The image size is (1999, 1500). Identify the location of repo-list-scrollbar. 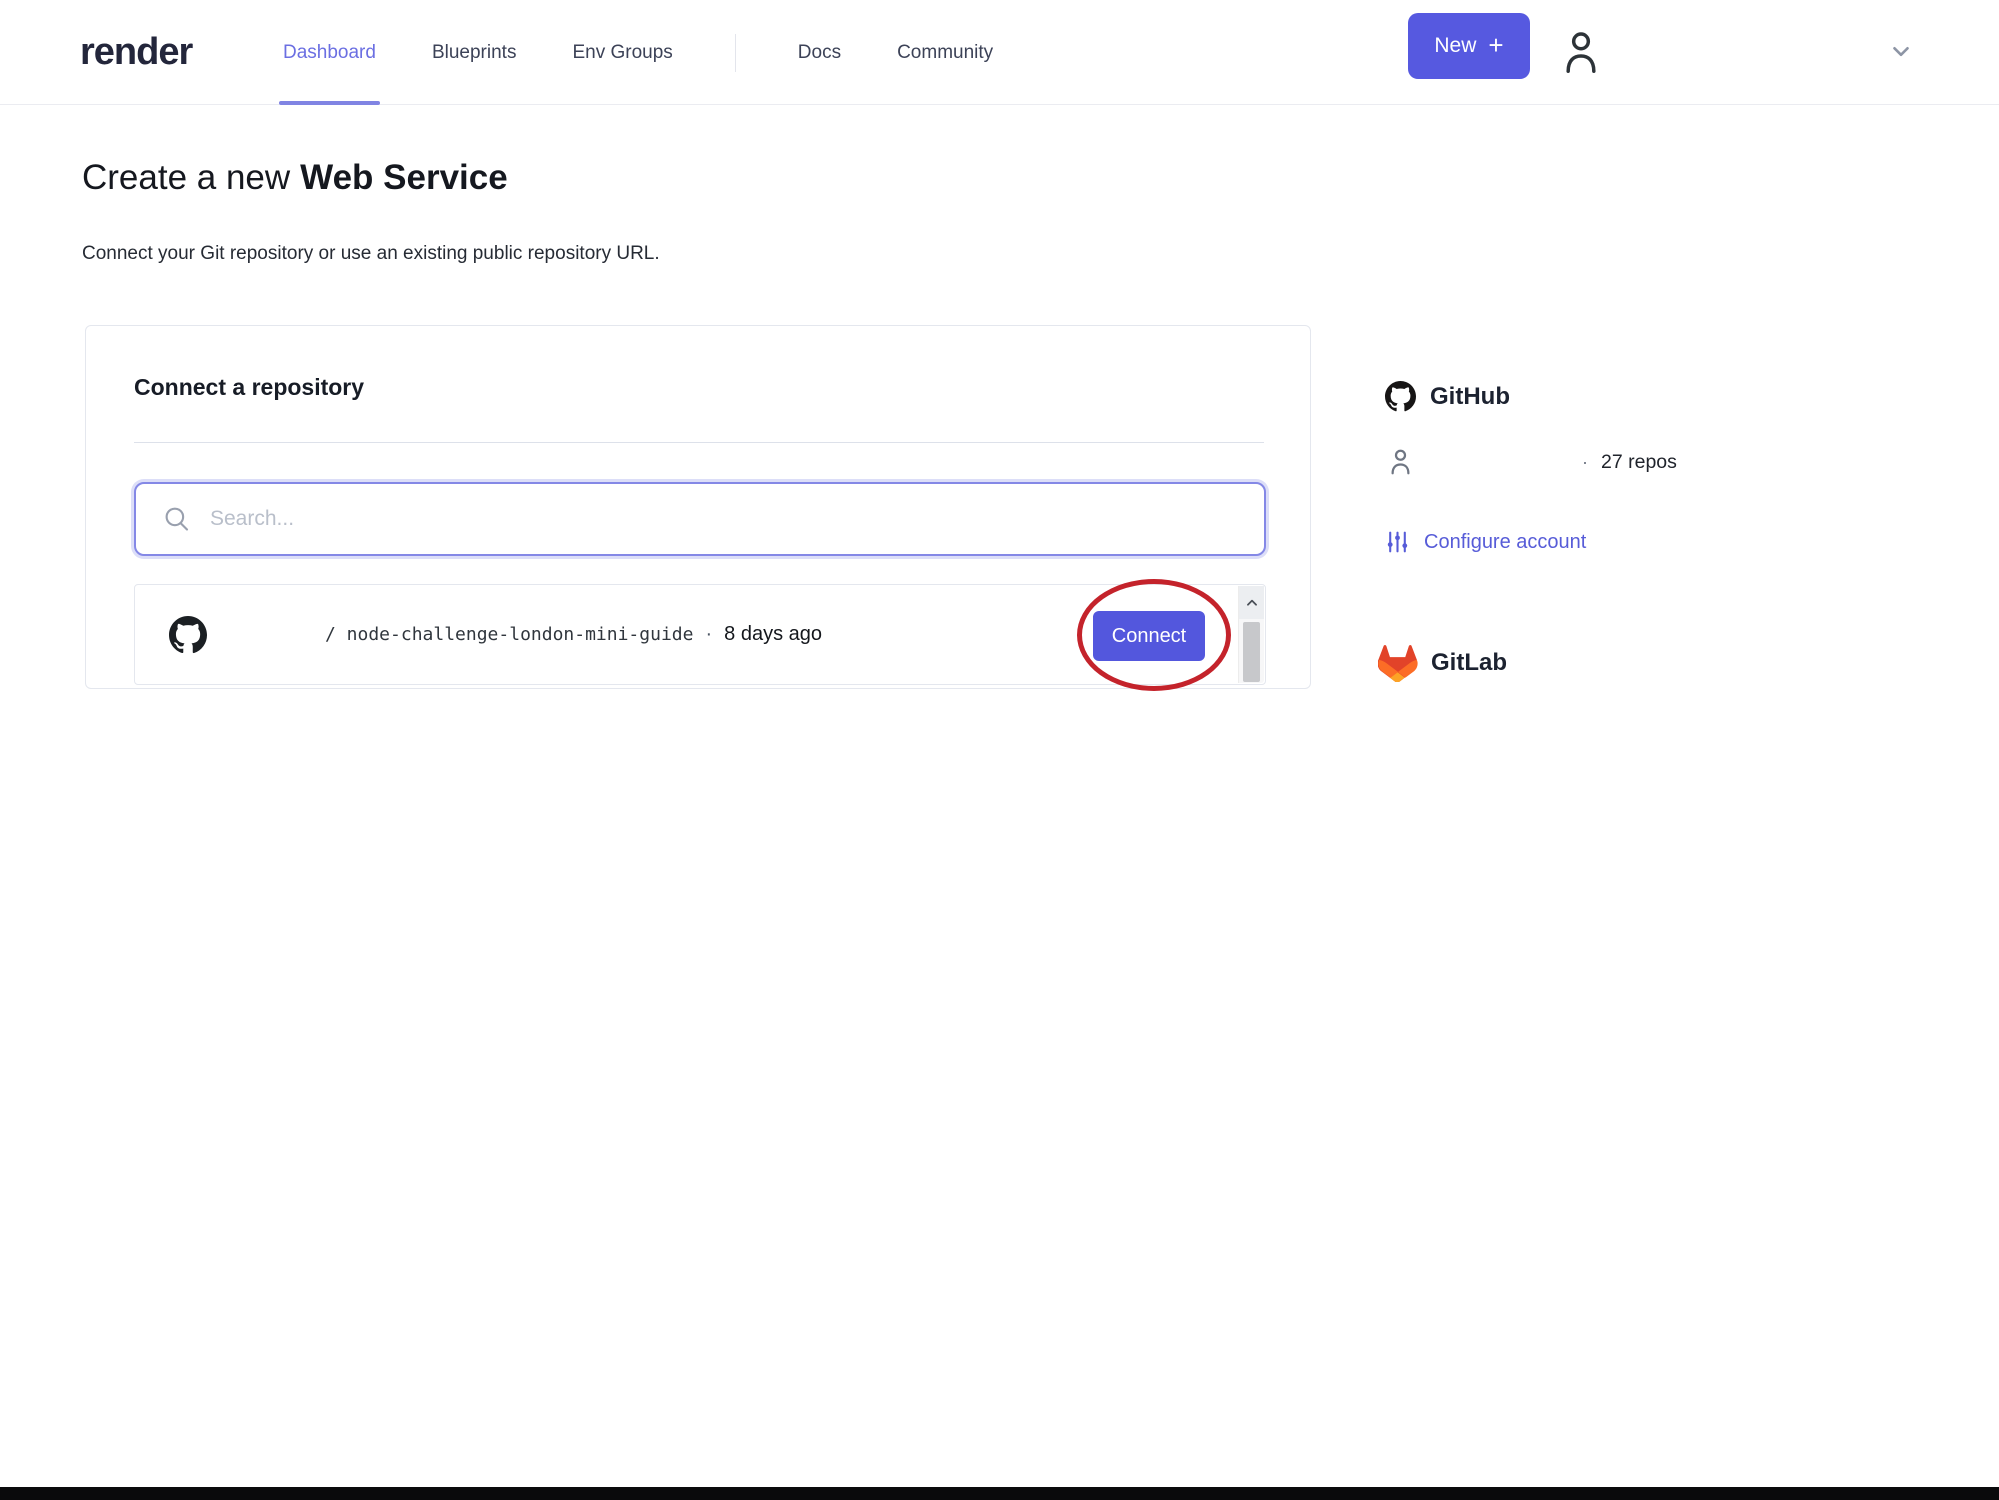
(1251, 634).